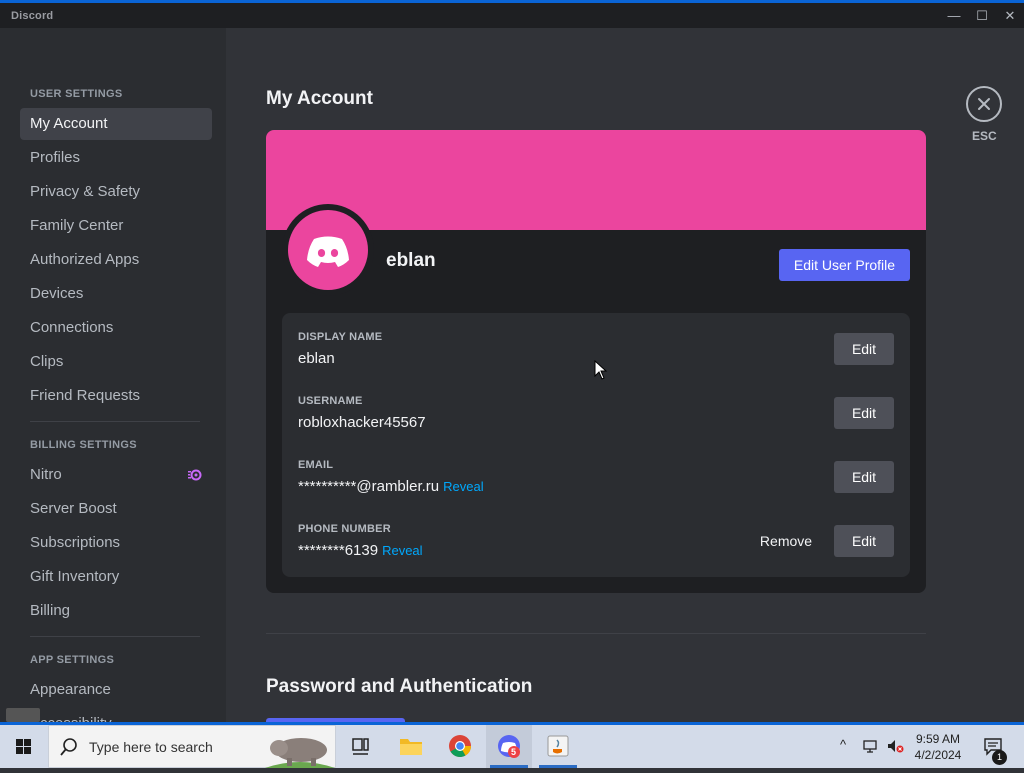 This screenshot has width=1024, height=773. What do you see at coordinates (330, 401) in the screenshot?
I see `username-label: USERNAME` at bounding box center [330, 401].